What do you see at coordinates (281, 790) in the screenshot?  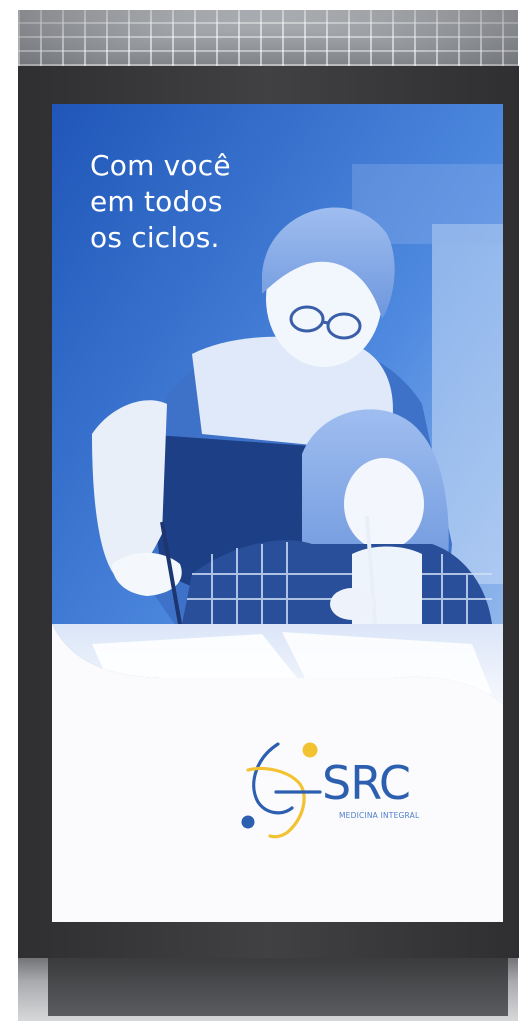 I see `logo-mark-icon` at bounding box center [281, 790].